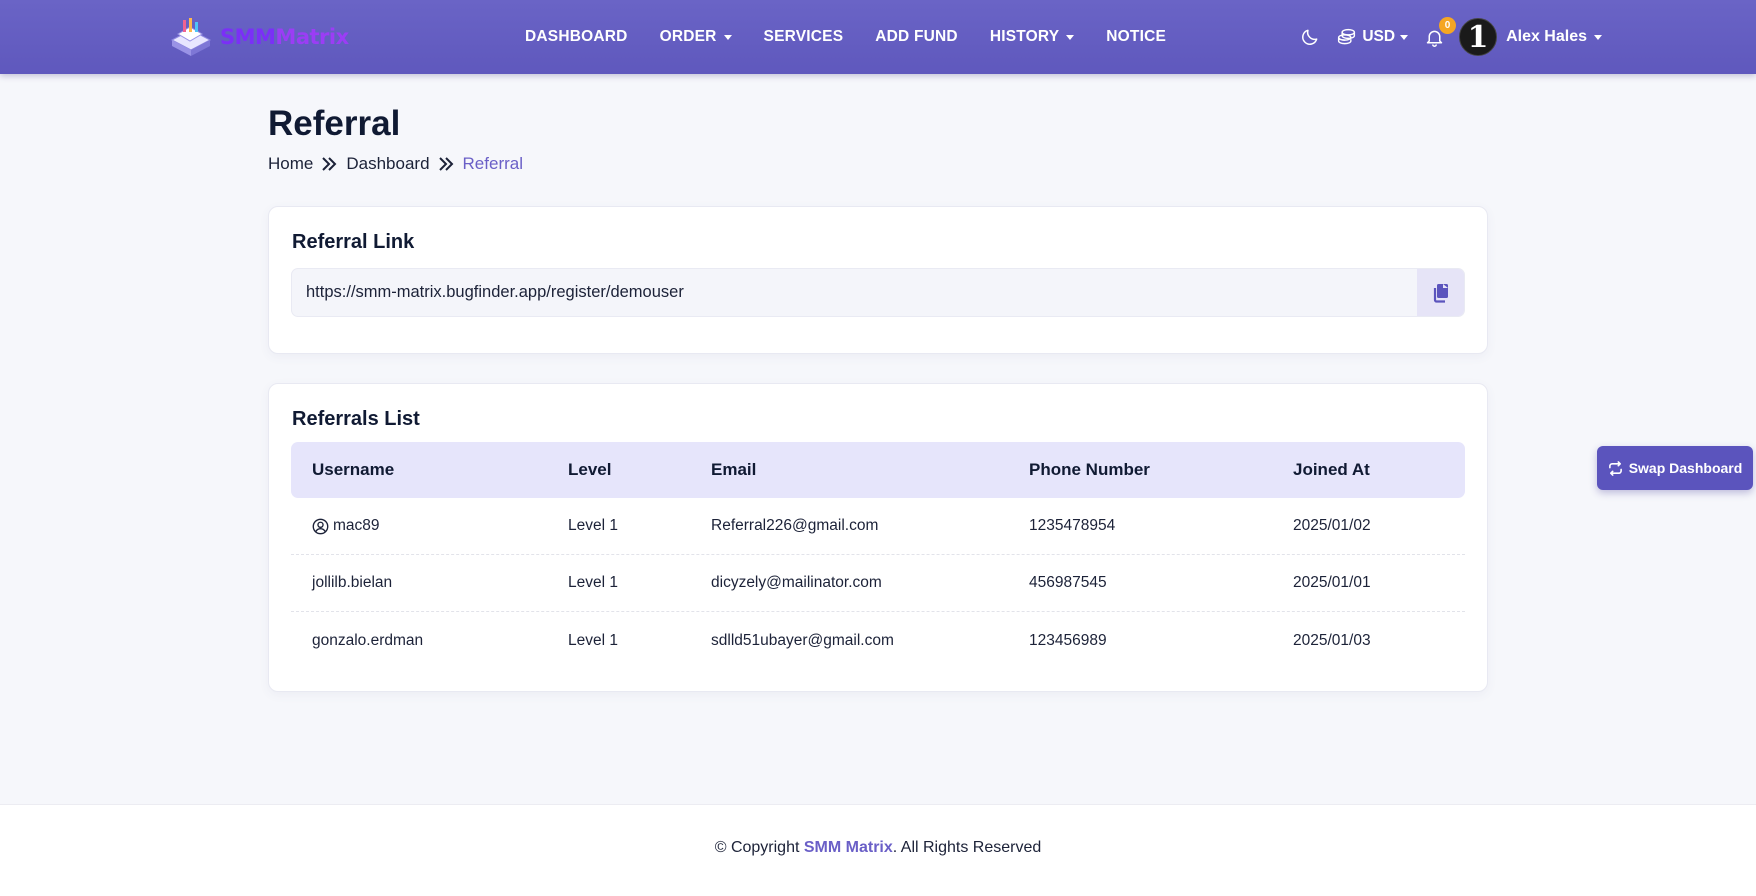  Describe the element at coordinates (696, 37) in the screenshot. I see `nav-order: ORDER` at that location.